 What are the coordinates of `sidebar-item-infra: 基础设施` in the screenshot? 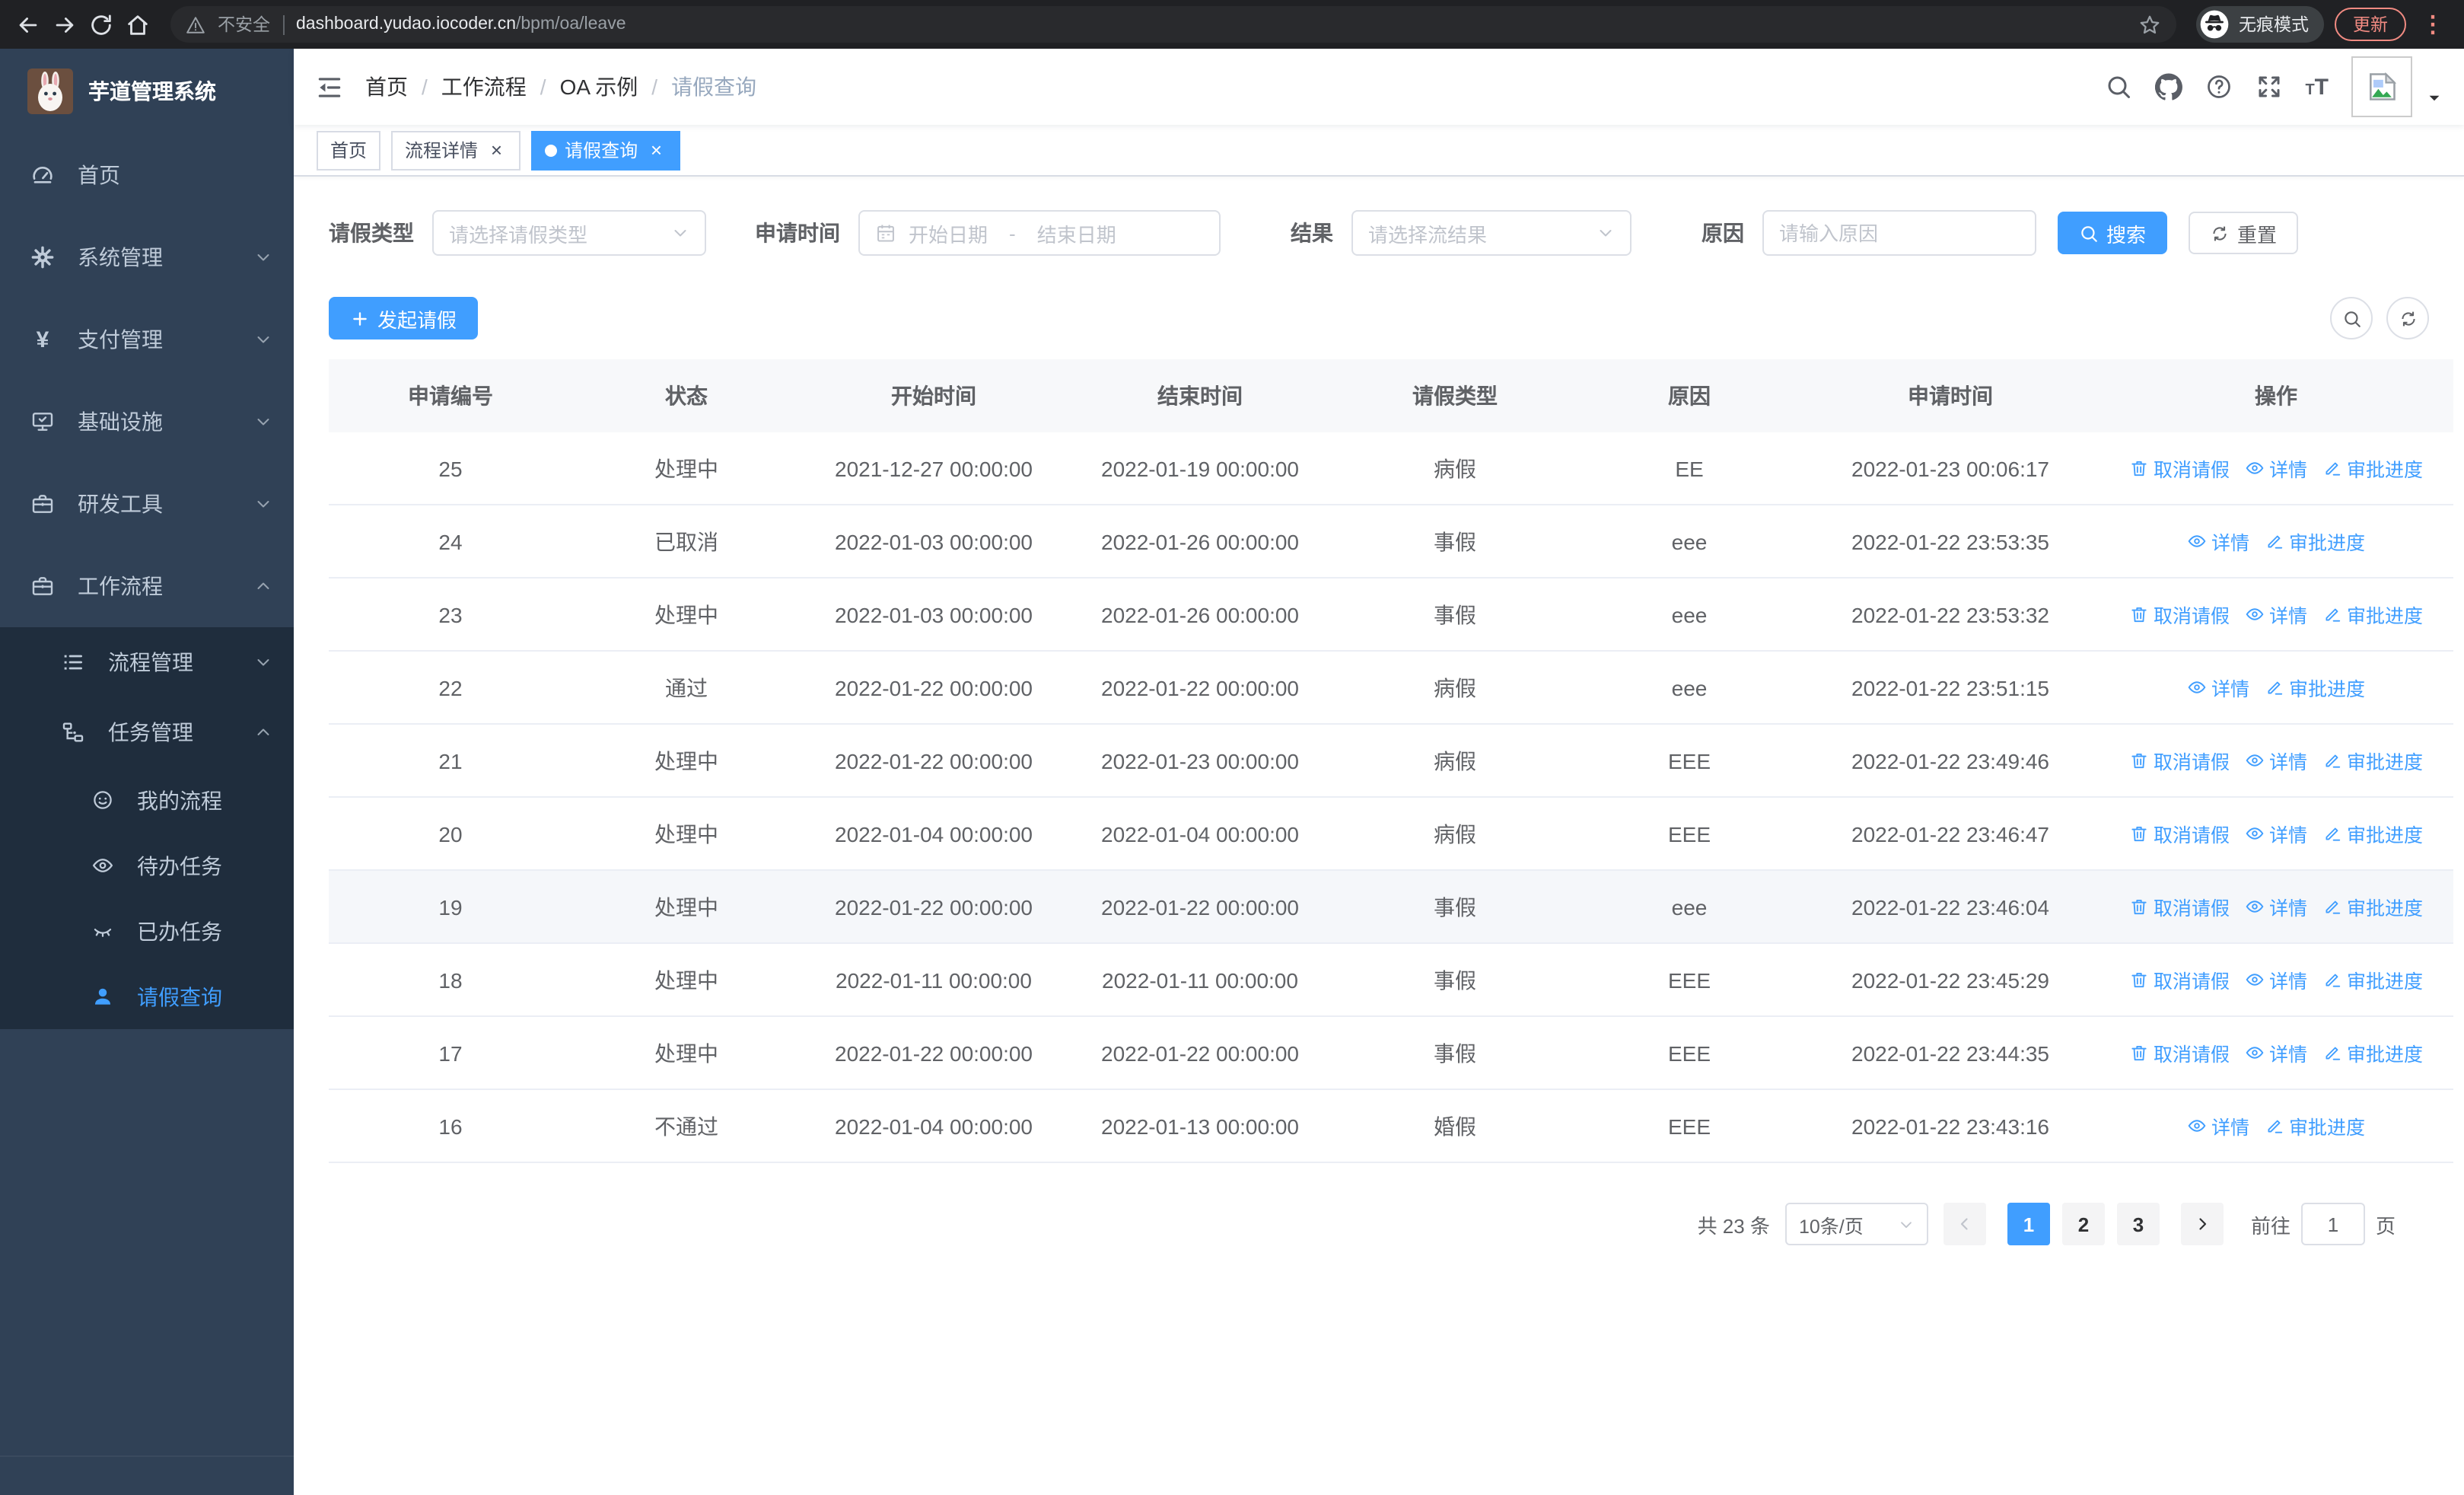 It's located at (147, 422).